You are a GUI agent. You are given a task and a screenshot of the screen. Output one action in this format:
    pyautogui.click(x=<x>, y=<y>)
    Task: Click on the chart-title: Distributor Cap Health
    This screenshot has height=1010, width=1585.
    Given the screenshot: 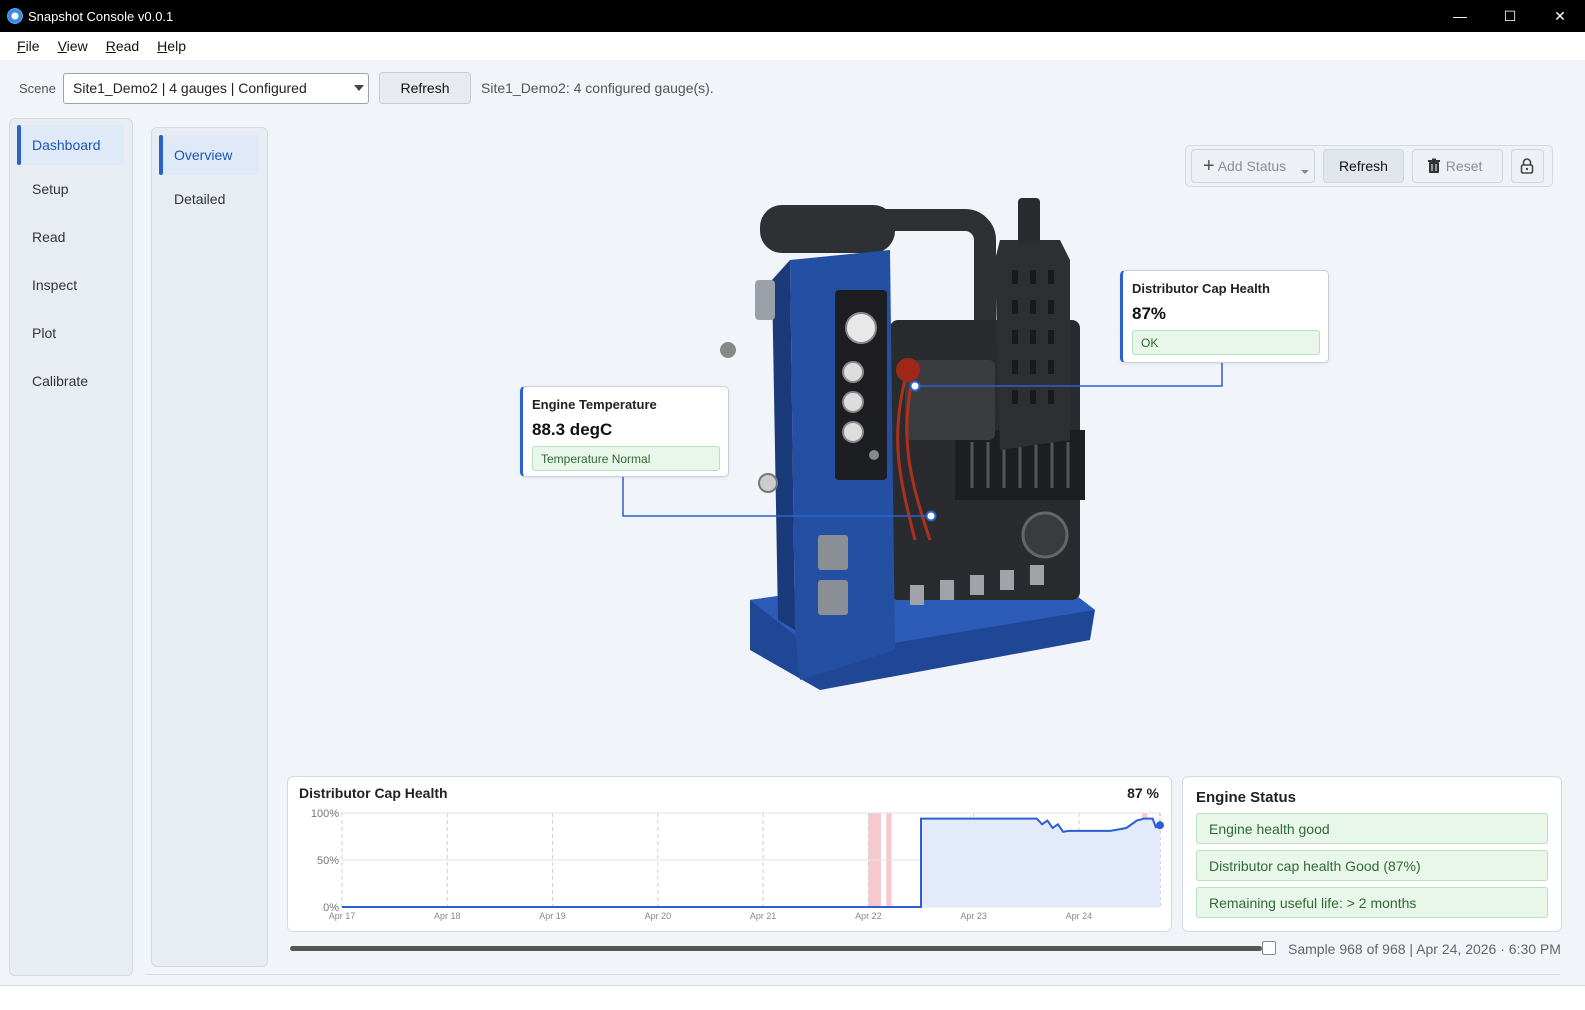 What is the action you would take?
    pyautogui.click(x=373, y=793)
    